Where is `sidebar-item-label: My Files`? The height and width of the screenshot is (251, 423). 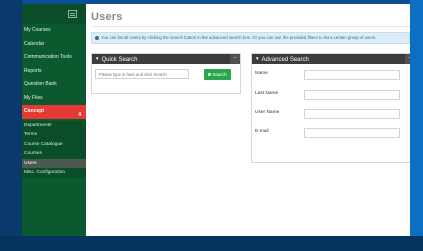
sidebar-item-label: My Files is located at coordinates (33, 97).